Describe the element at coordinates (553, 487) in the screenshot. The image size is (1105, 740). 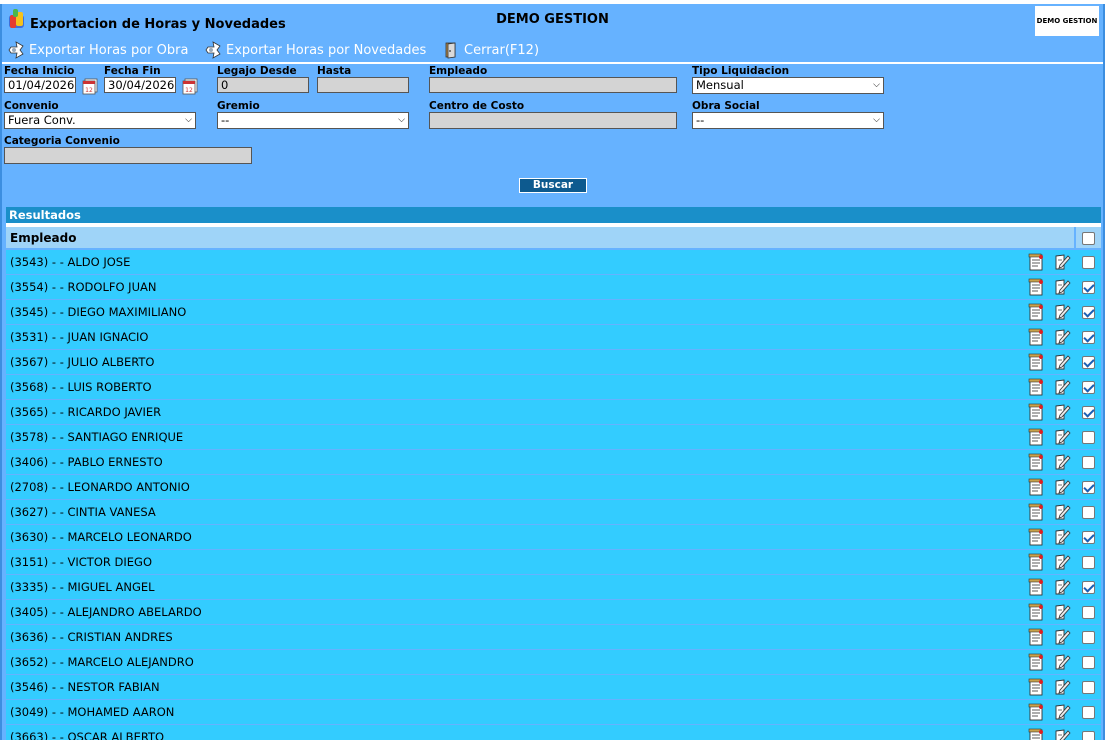
I see `table-row: (2708) - - LEONARDO ANTONIO` at that location.